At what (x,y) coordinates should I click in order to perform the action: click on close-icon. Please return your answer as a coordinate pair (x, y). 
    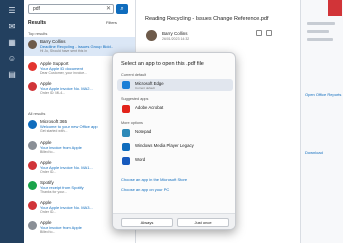
    Looking at the image, I should click on (335, 8).